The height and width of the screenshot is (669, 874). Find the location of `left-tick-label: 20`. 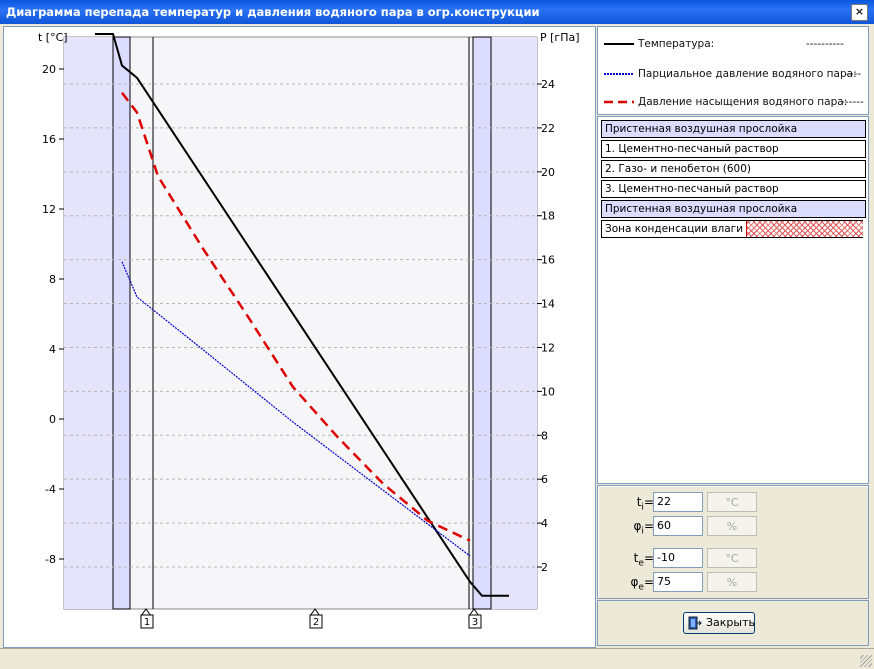

left-tick-label: 20 is located at coordinates (49, 69).